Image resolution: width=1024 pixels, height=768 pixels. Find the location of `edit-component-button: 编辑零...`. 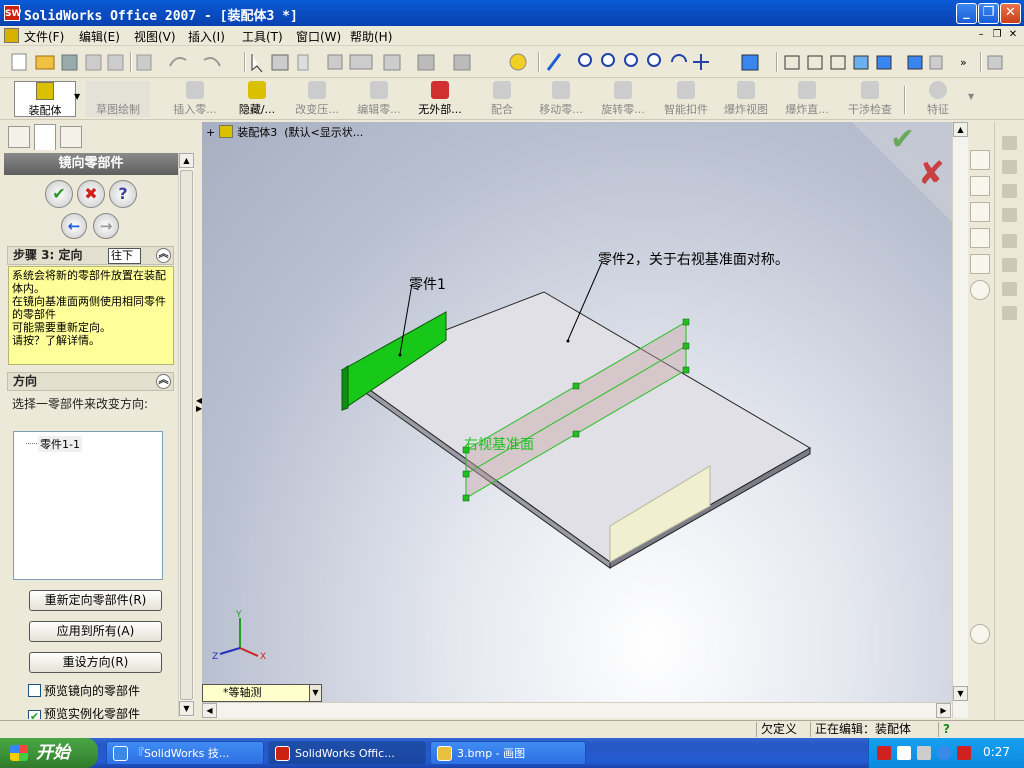

edit-component-button: 编辑零... is located at coordinates (379, 99).